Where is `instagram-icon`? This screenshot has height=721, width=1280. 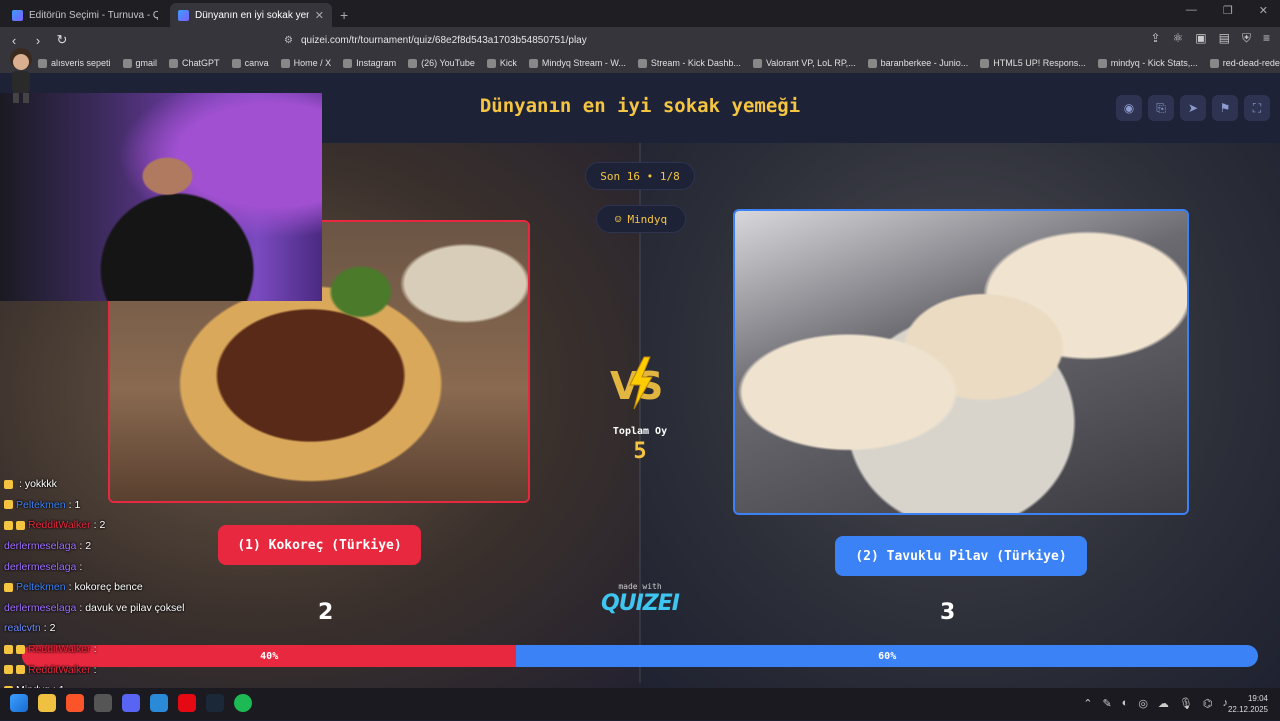
instagram-icon is located at coordinates (348, 63).